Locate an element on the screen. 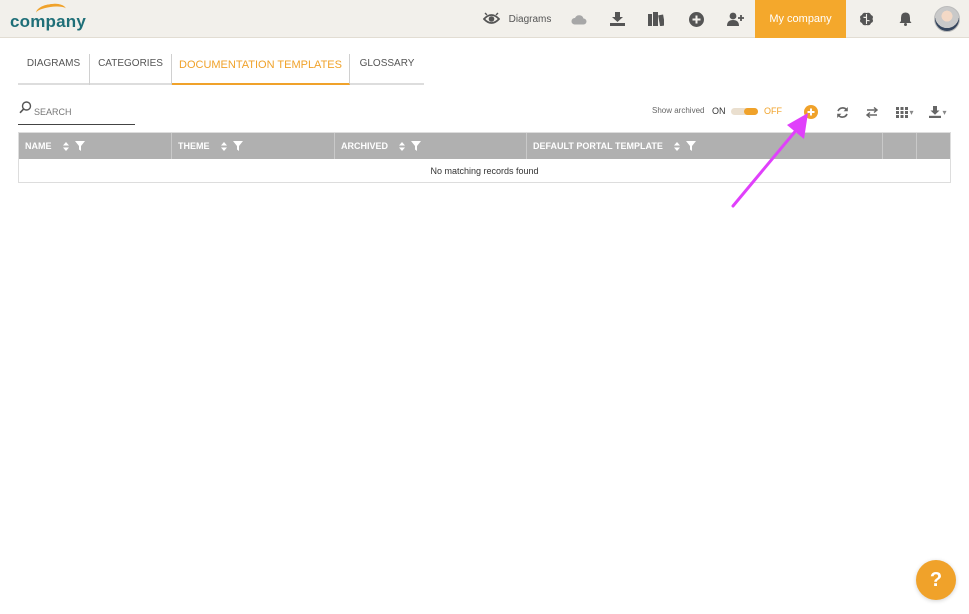 This screenshot has width=969, height=614. nav-add is located at coordinates (696, 19).